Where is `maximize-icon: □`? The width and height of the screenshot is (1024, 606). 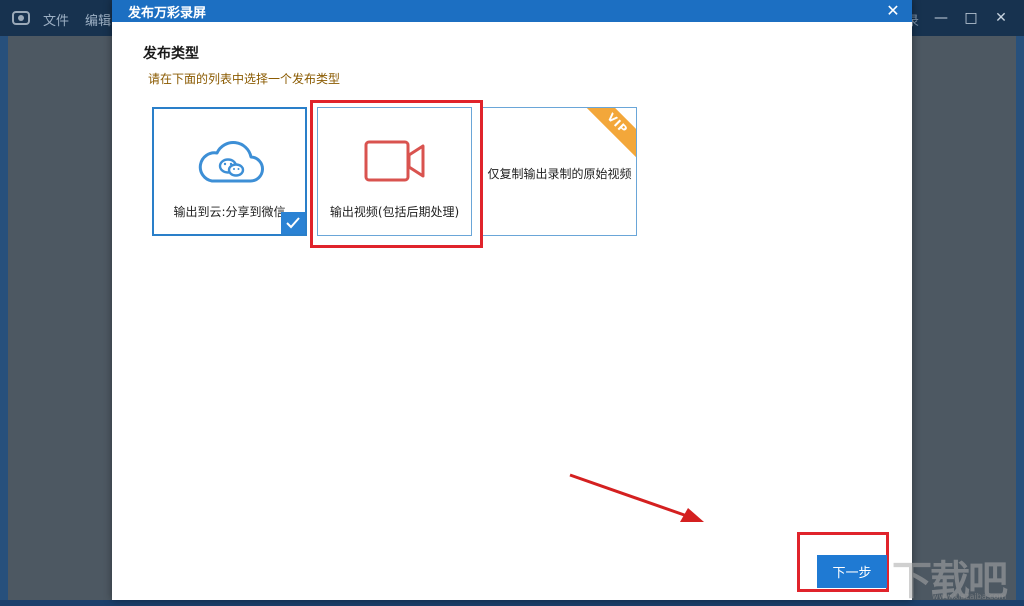
maximize-icon: □ is located at coordinates (971, 18).